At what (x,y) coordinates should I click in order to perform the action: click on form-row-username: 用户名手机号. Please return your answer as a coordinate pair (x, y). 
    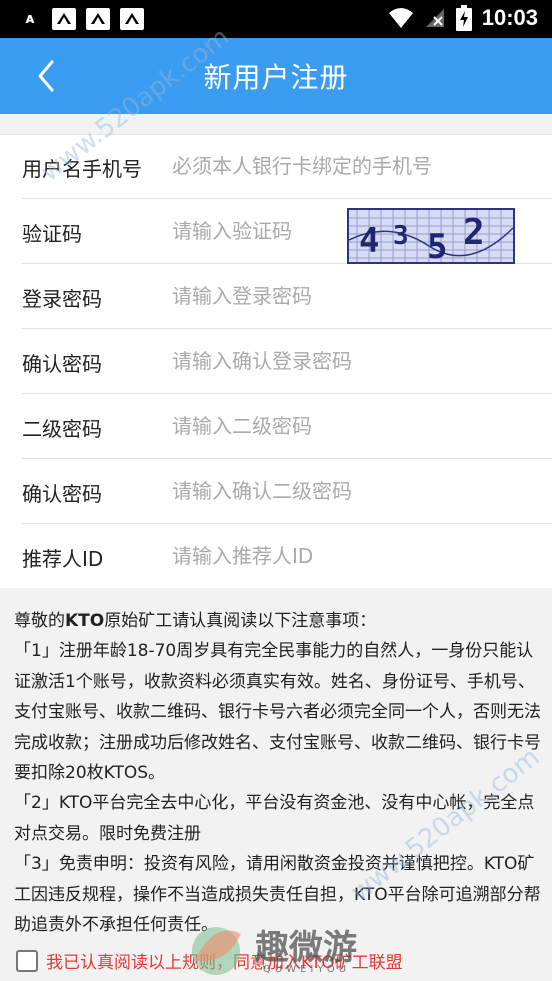
    Looking at the image, I should click on (287, 167).